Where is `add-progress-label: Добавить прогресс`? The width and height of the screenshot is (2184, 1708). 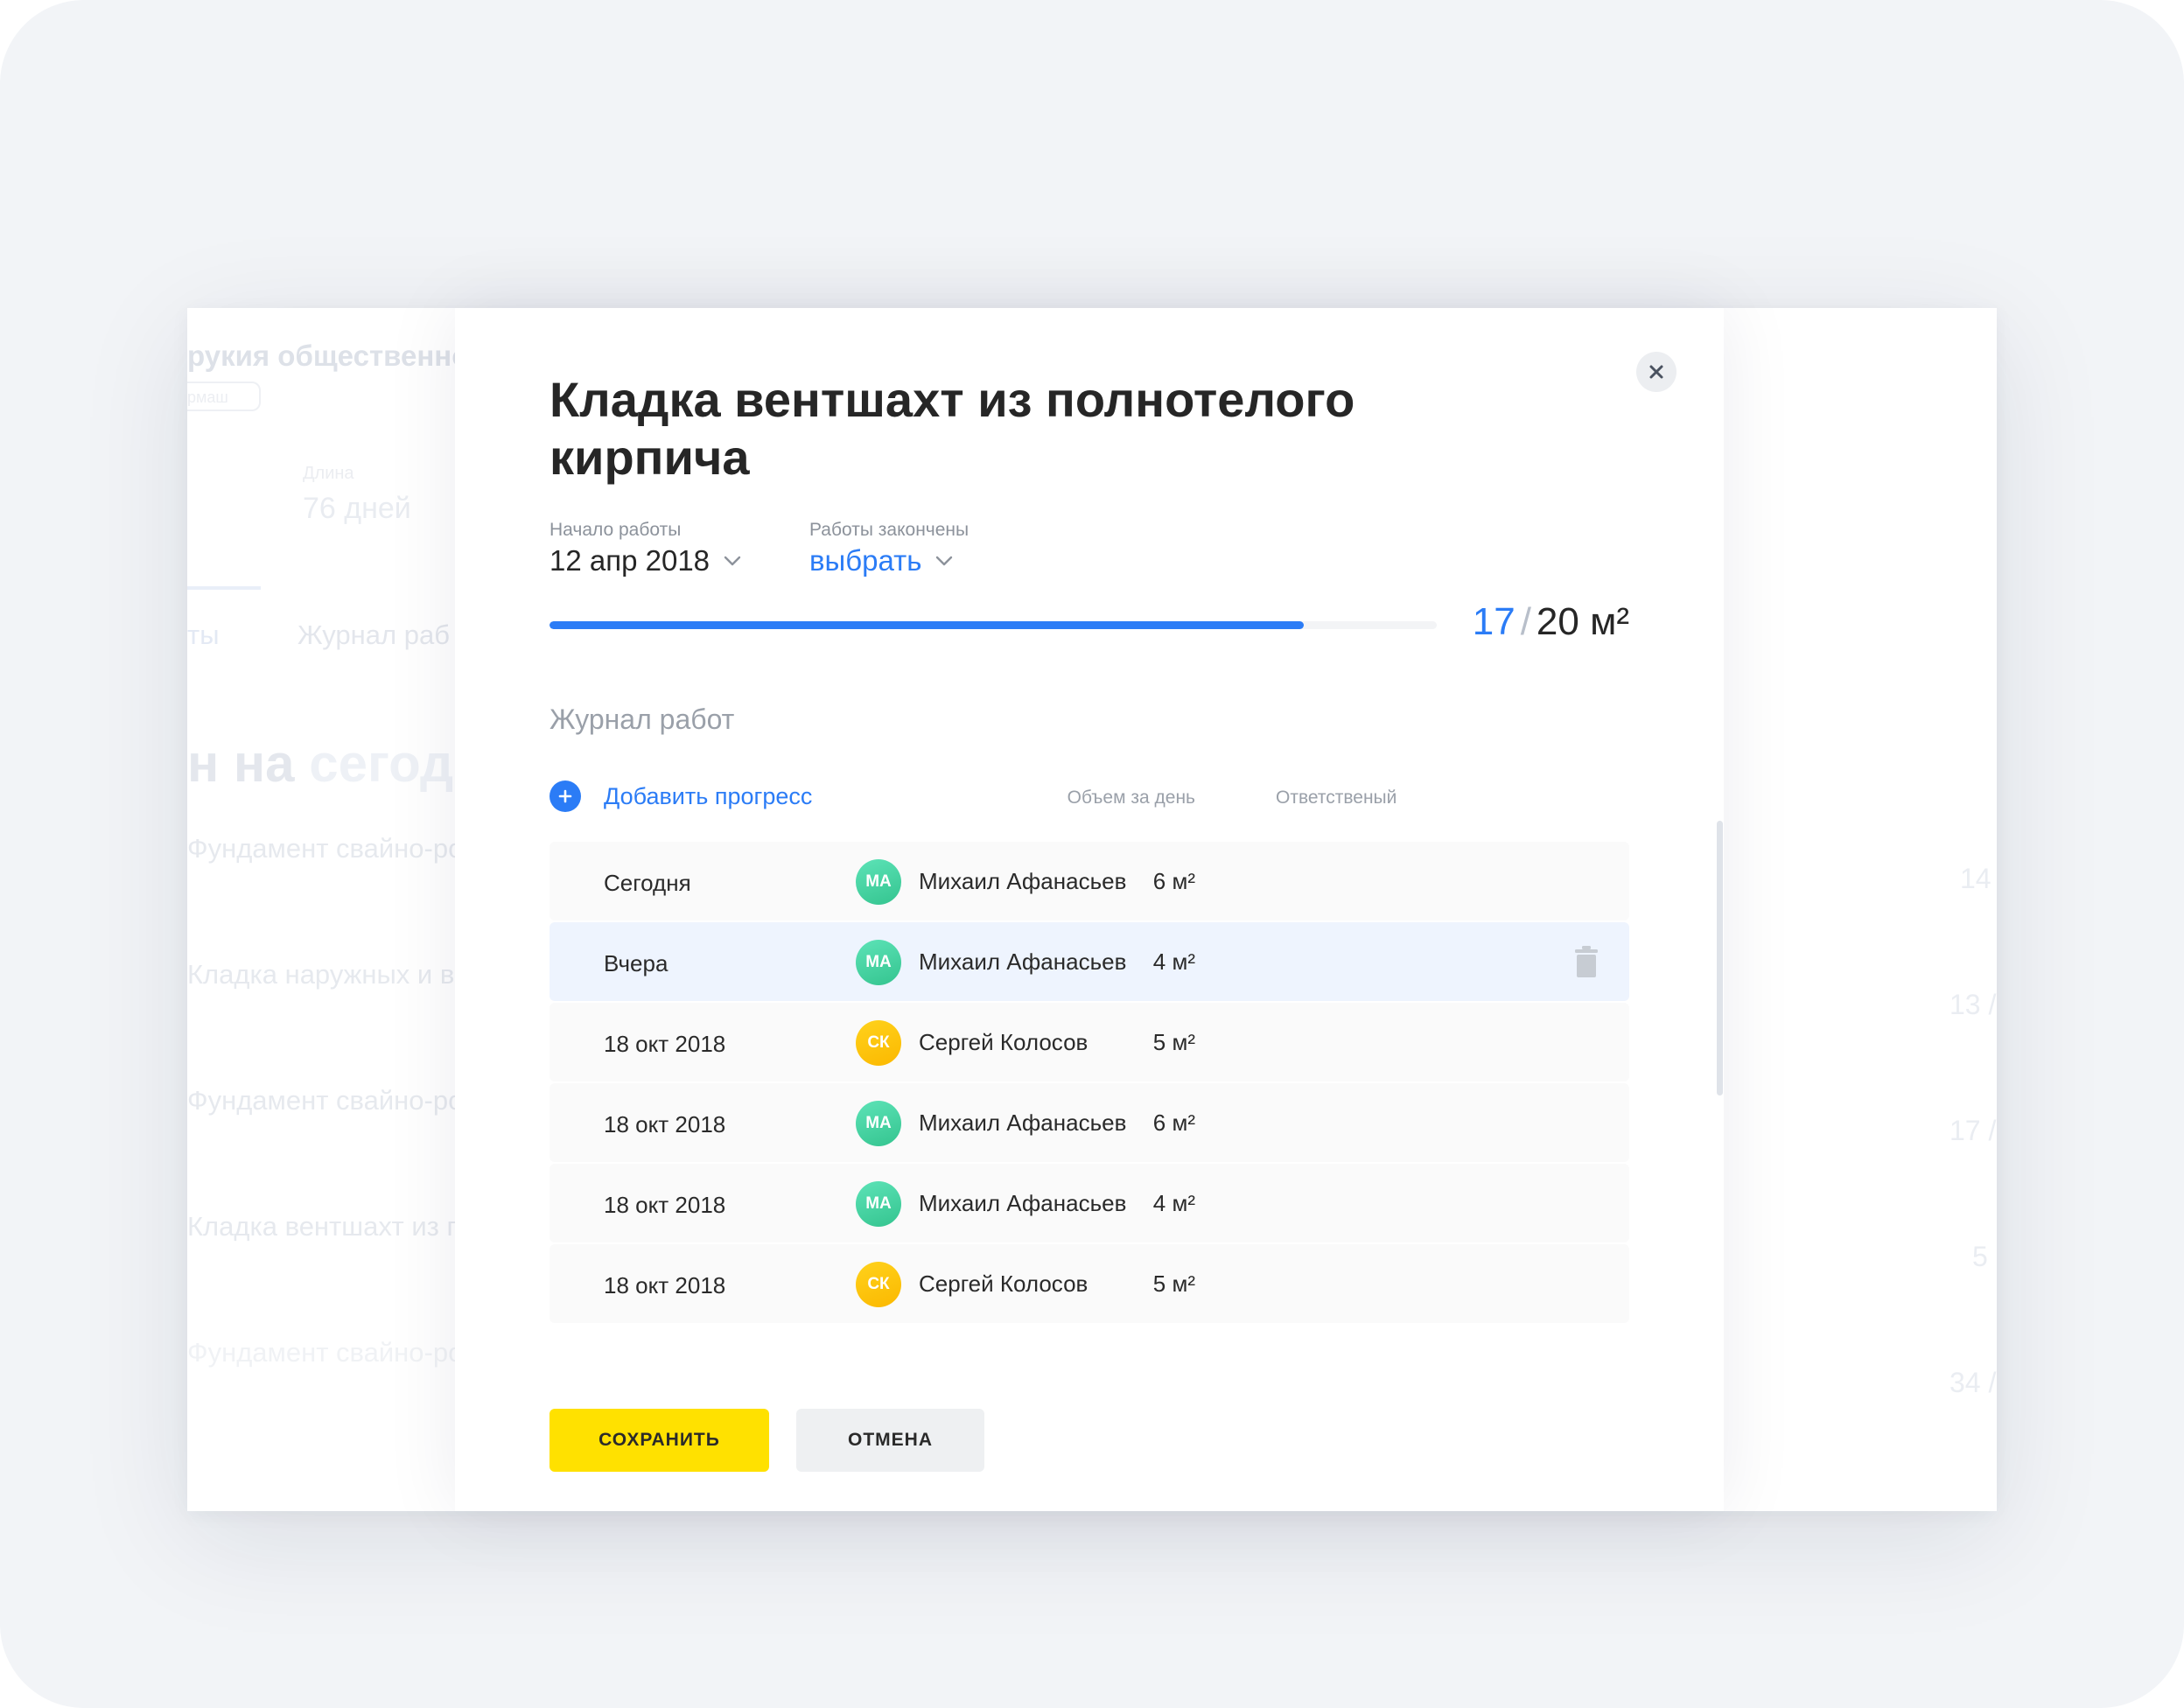 add-progress-label: Добавить прогресс is located at coordinates (708, 795).